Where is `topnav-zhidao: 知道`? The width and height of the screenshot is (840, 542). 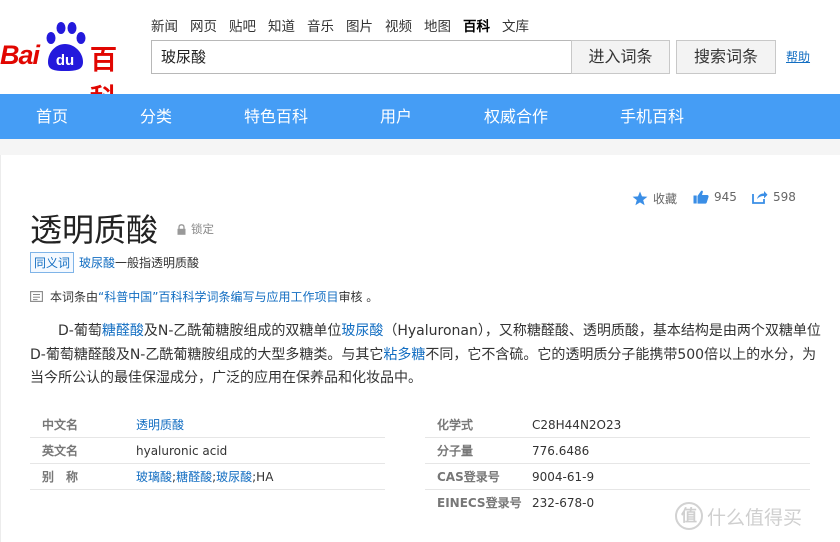 topnav-zhidao: 知道 is located at coordinates (281, 25).